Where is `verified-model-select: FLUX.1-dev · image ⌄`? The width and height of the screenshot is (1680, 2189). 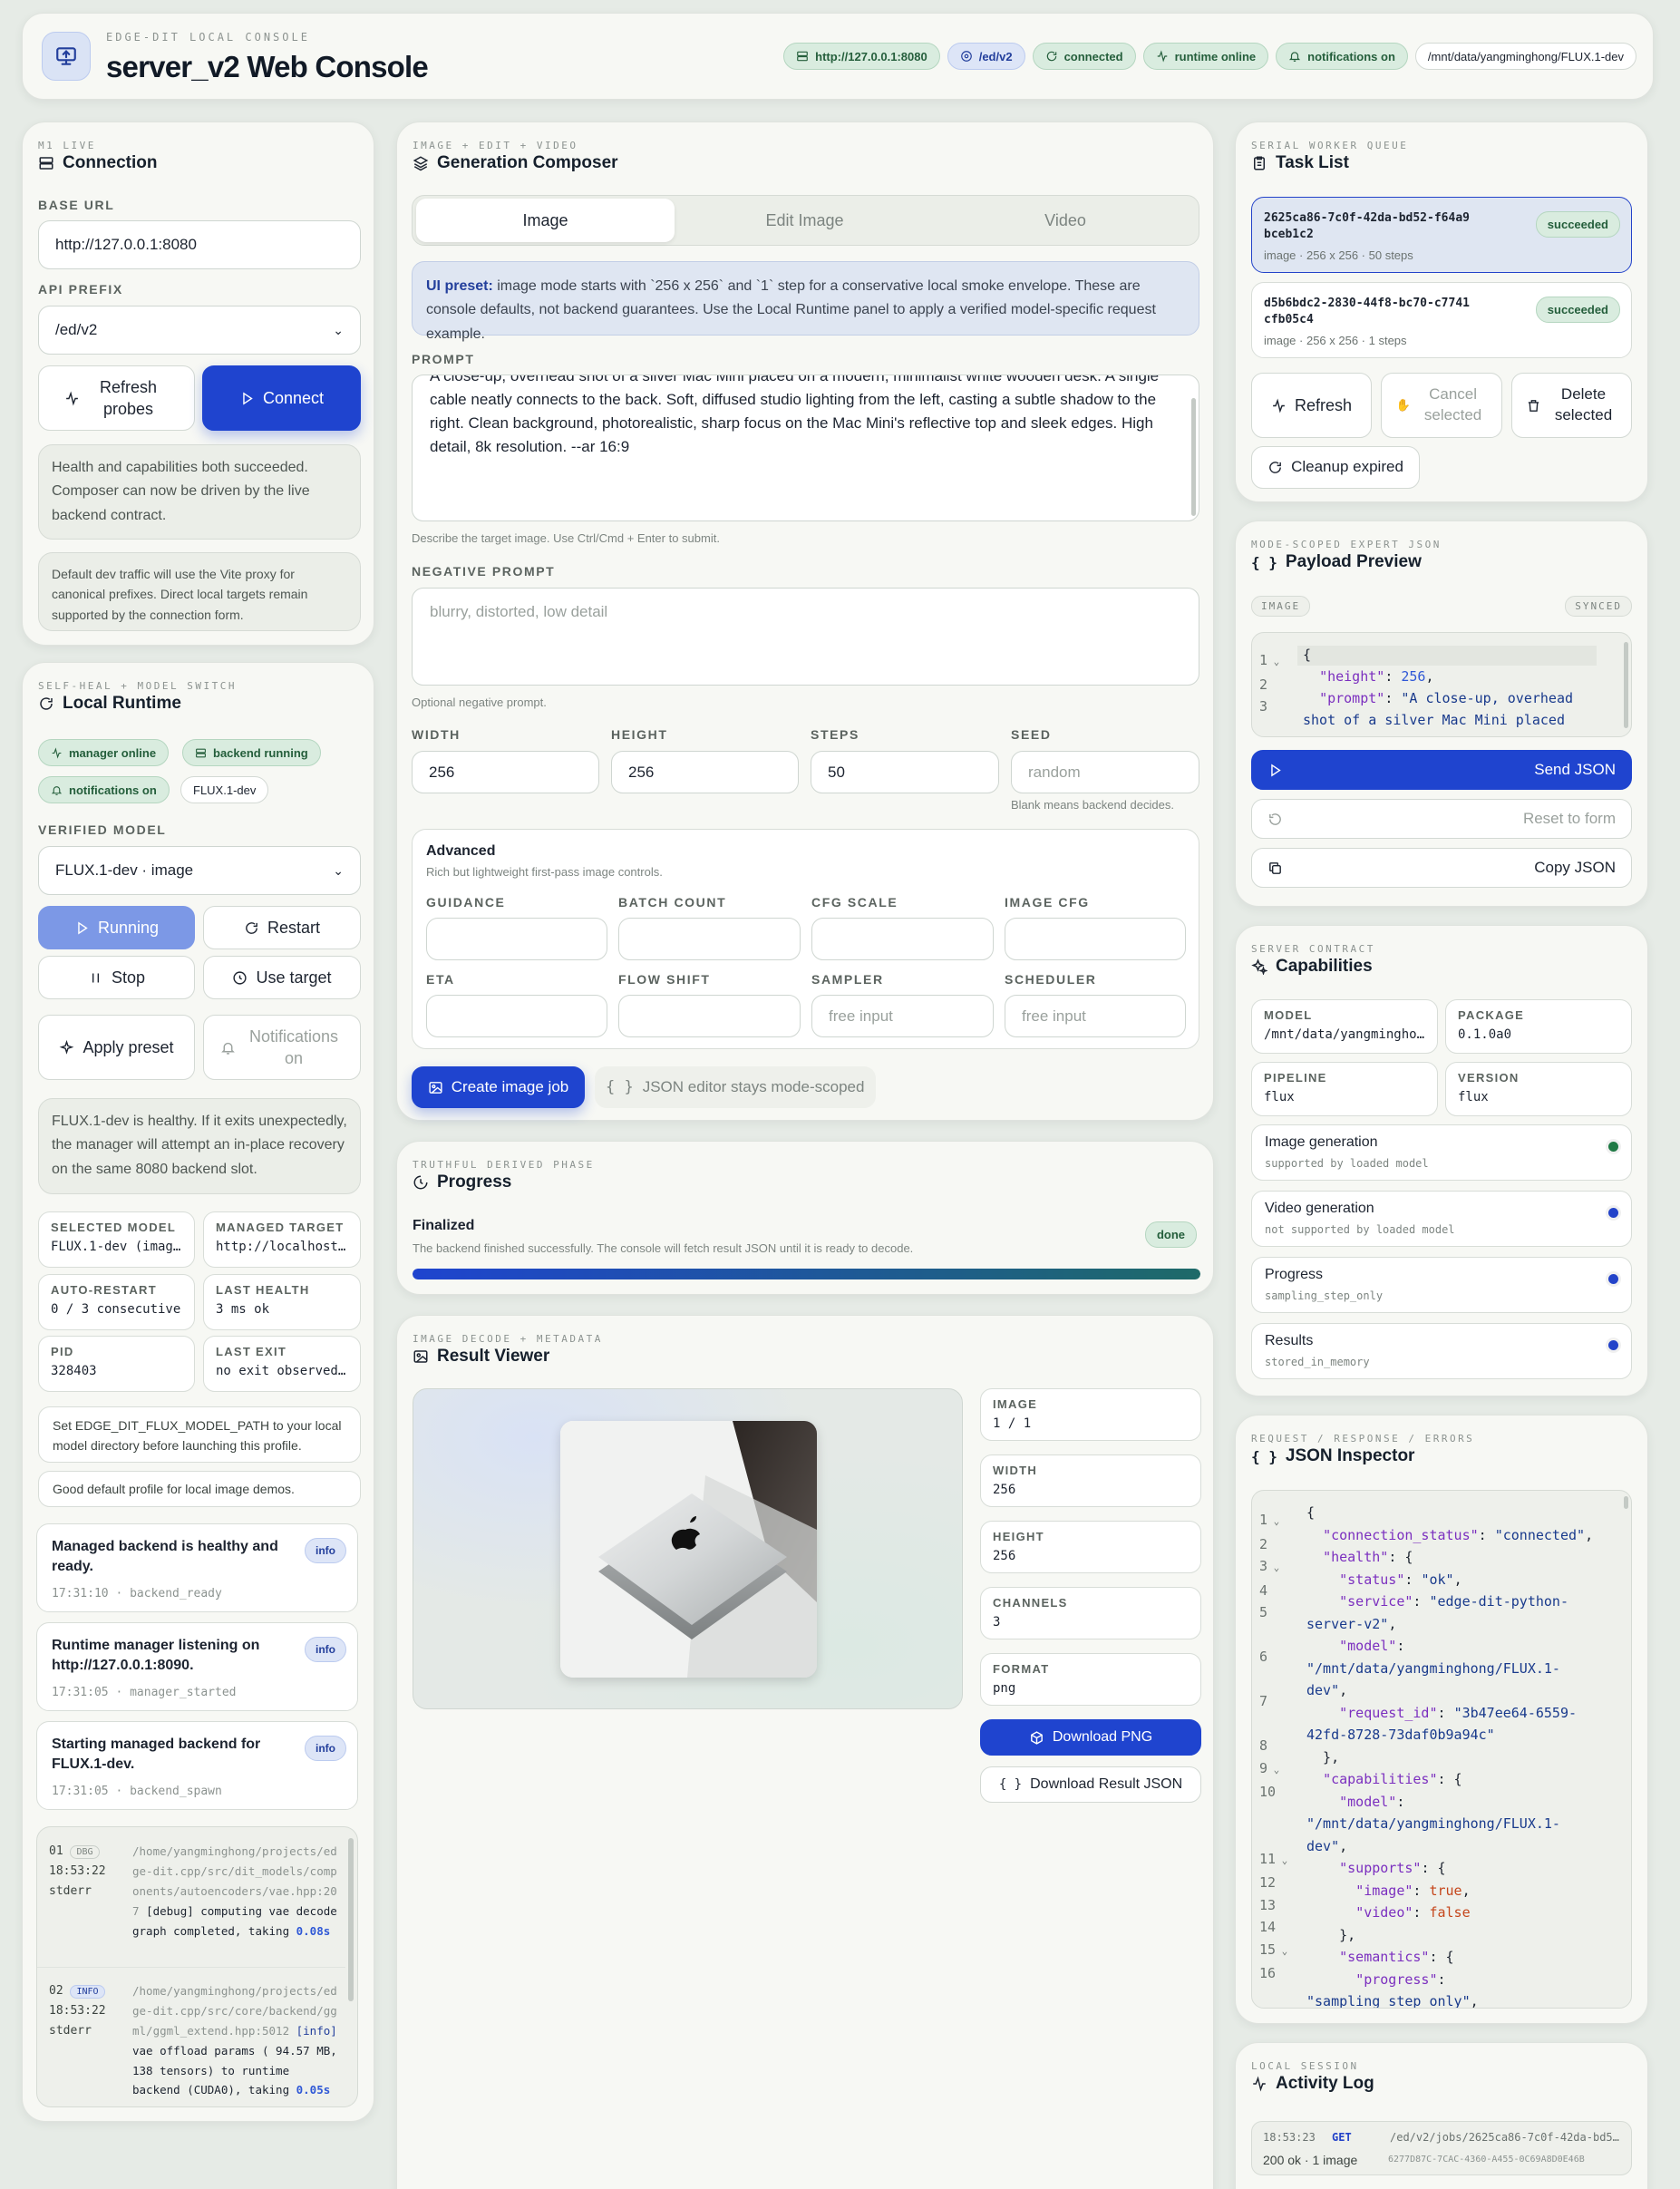
verified-model-select: FLUX.1-dev · image ⌄ is located at coordinates (199, 870).